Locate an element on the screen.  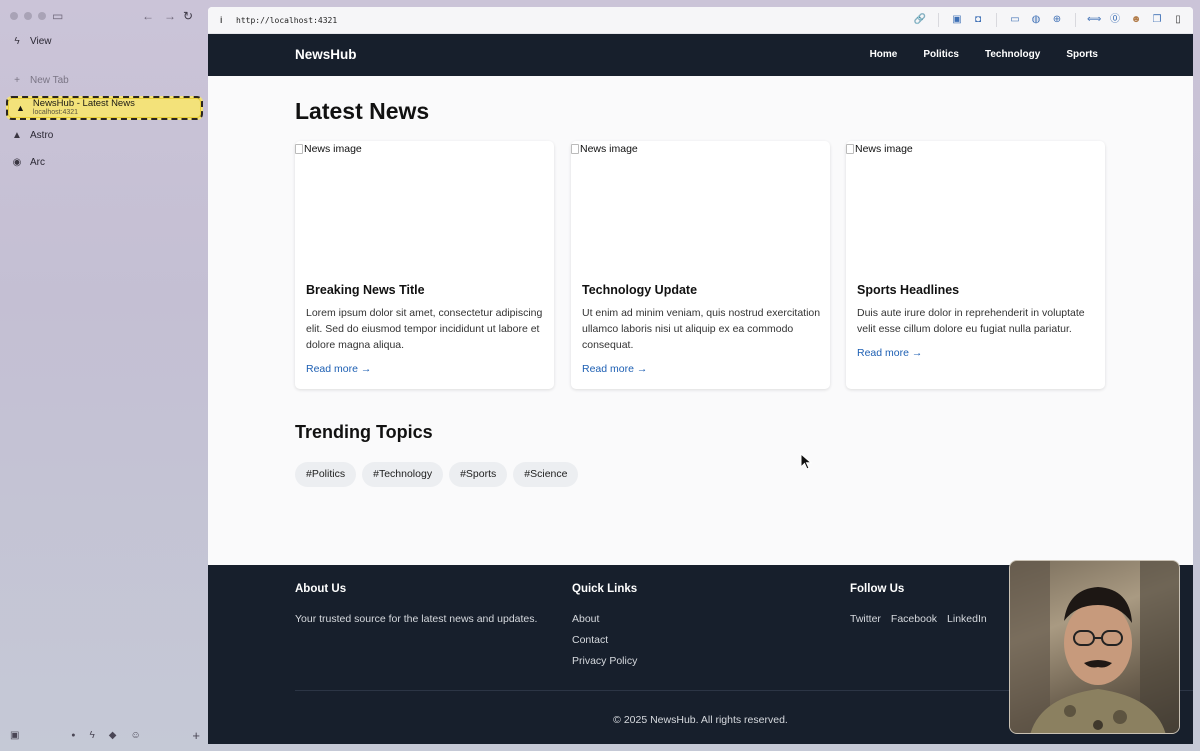
tag-sports: #Sports is located at coordinates (478, 474).